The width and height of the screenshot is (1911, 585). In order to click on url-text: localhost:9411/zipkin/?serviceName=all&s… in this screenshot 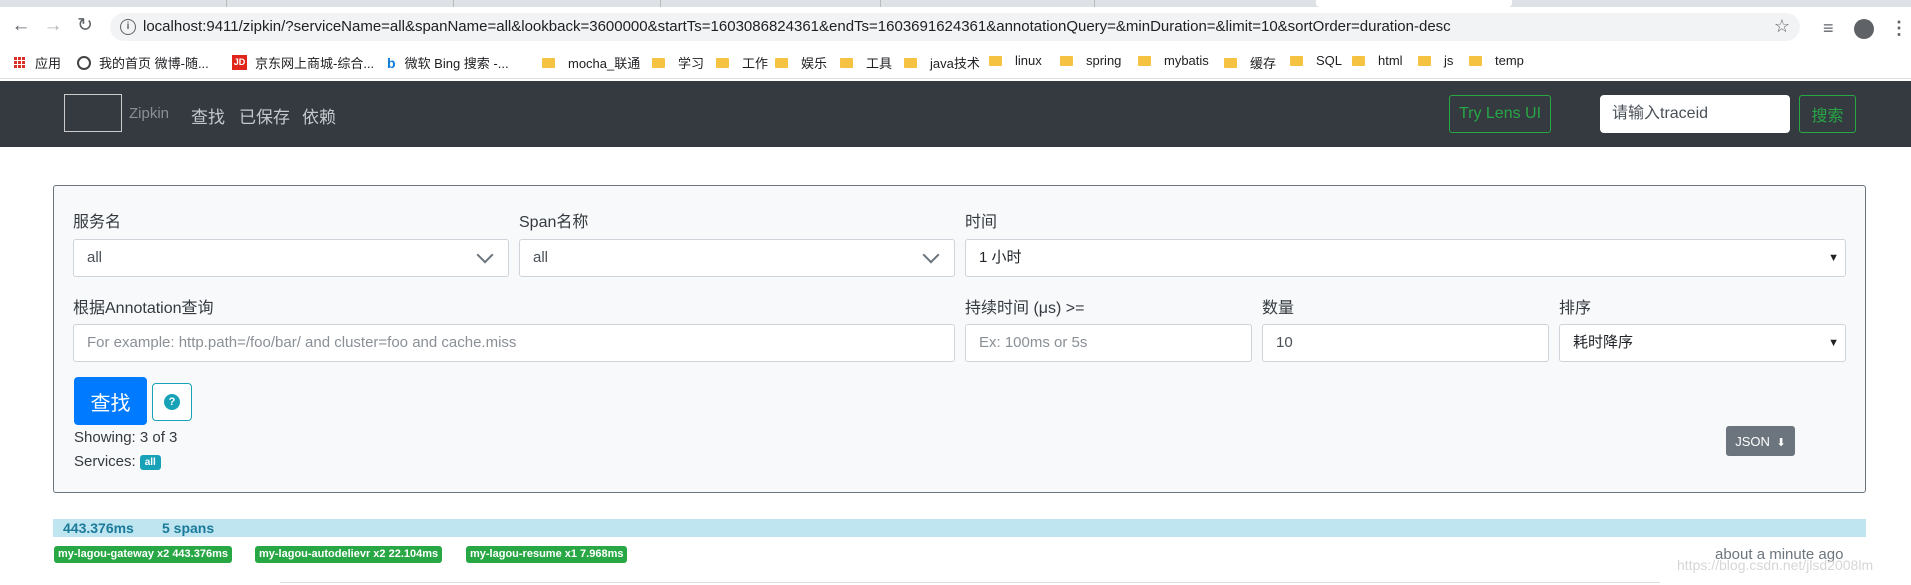, I will do `click(797, 26)`.